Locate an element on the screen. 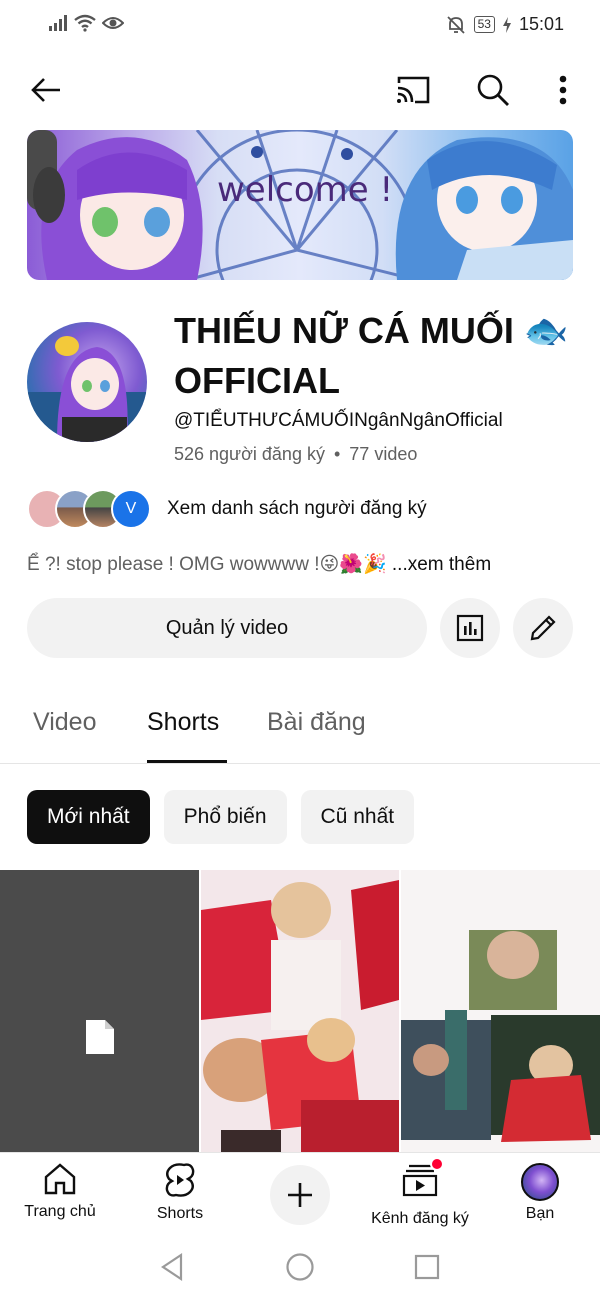 This screenshot has width=600, height=1300. channel-name: THIẾU NỮ CÁ MUỐI 🐟OFFICIAL is located at coordinates (371, 355).